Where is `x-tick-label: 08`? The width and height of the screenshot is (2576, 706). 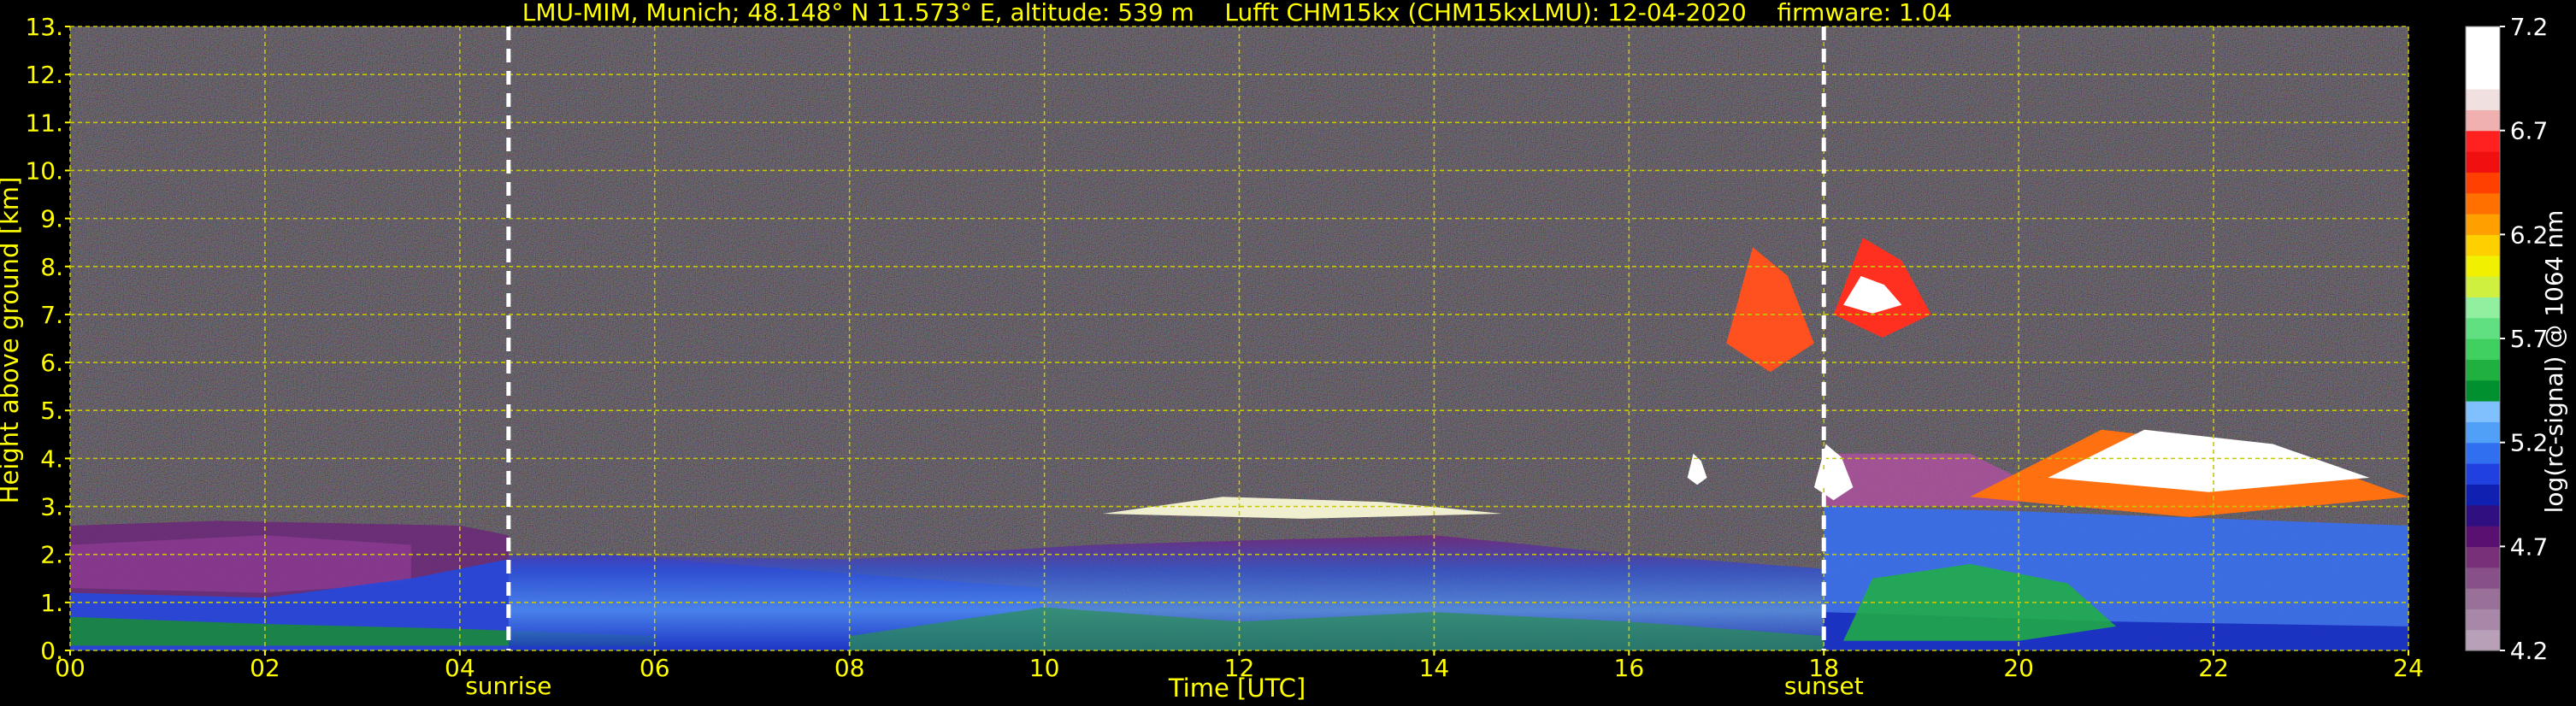 x-tick-label: 08 is located at coordinates (849, 668).